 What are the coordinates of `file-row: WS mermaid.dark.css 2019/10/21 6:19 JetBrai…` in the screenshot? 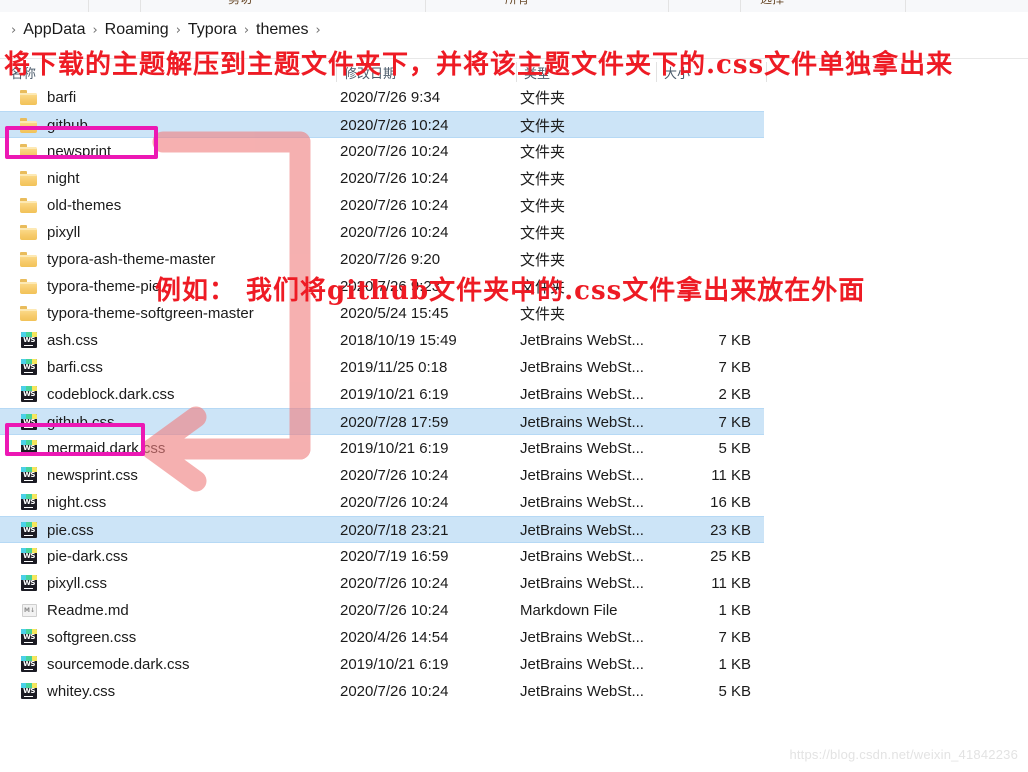 It's located at (382, 448).